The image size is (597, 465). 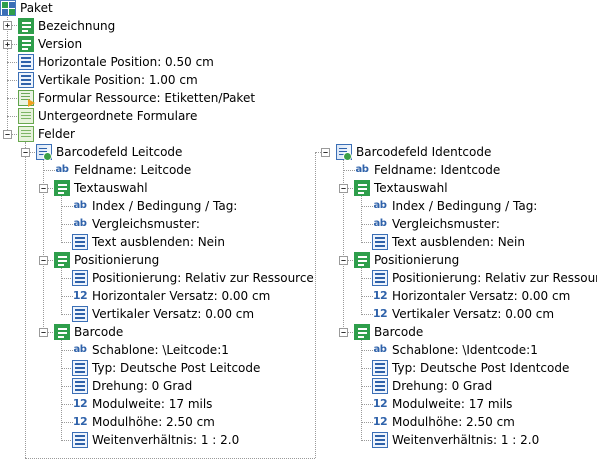 What do you see at coordinates (181, 296) in the screenshot?
I see `node-label: Horizontaler Versatz: 0.00 cm` at bounding box center [181, 296].